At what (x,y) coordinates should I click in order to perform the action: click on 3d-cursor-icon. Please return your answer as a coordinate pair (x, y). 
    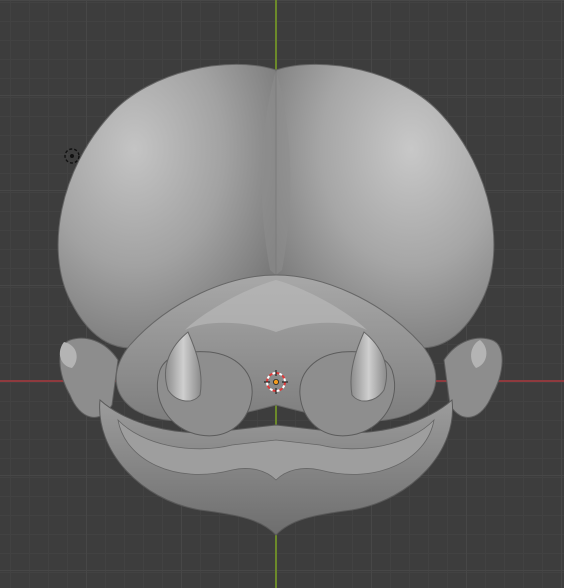
    Looking at the image, I should click on (276, 382).